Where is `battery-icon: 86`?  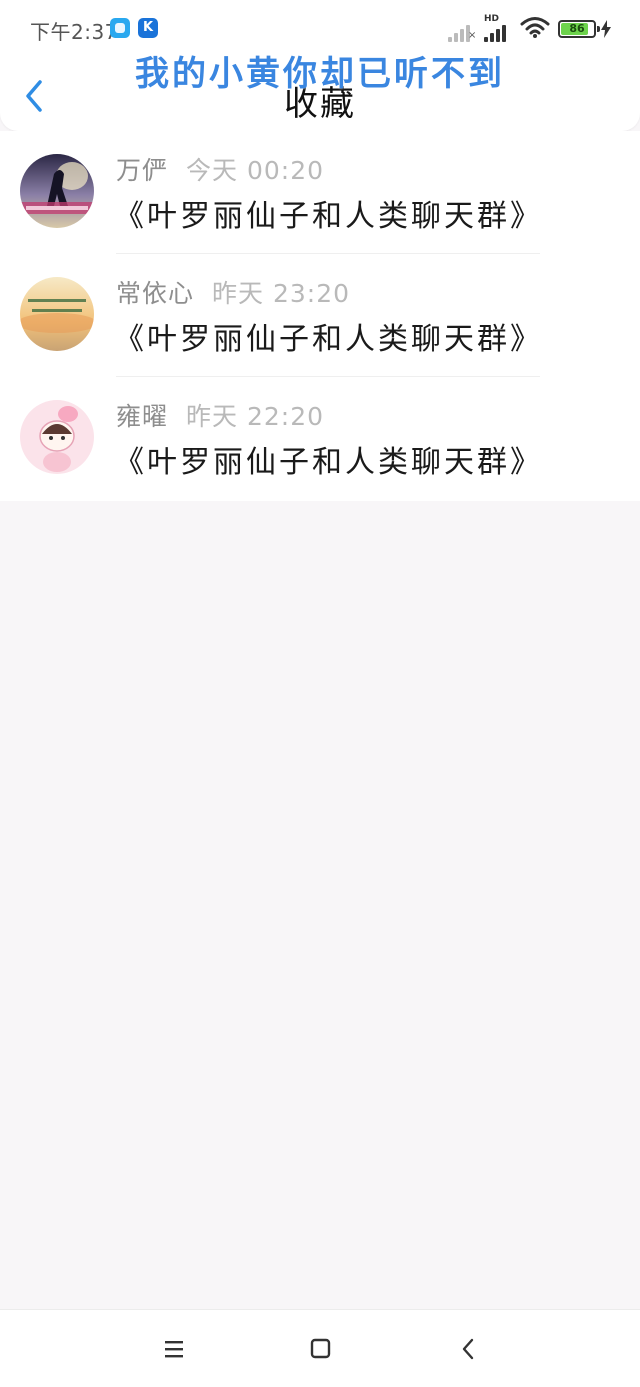 battery-icon: 86 is located at coordinates (579, 29).